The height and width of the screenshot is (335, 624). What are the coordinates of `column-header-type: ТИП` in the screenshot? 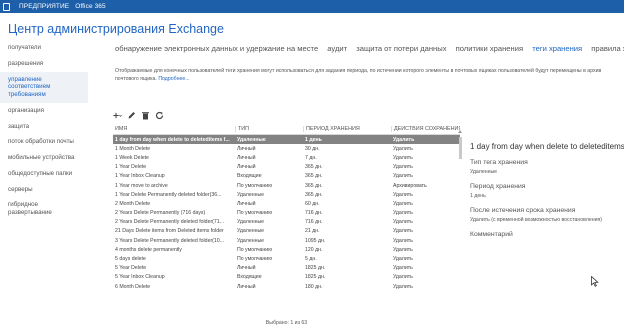 It's located at (269, 129).